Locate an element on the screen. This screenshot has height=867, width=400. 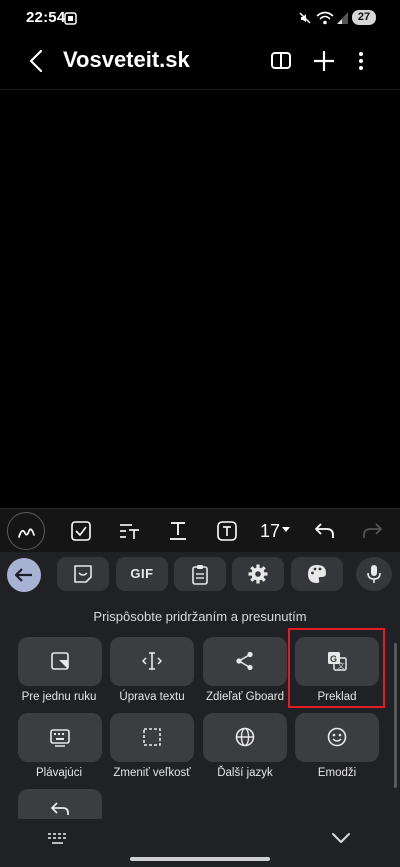
tile-share-gboard is located at coordinates (245, 661).